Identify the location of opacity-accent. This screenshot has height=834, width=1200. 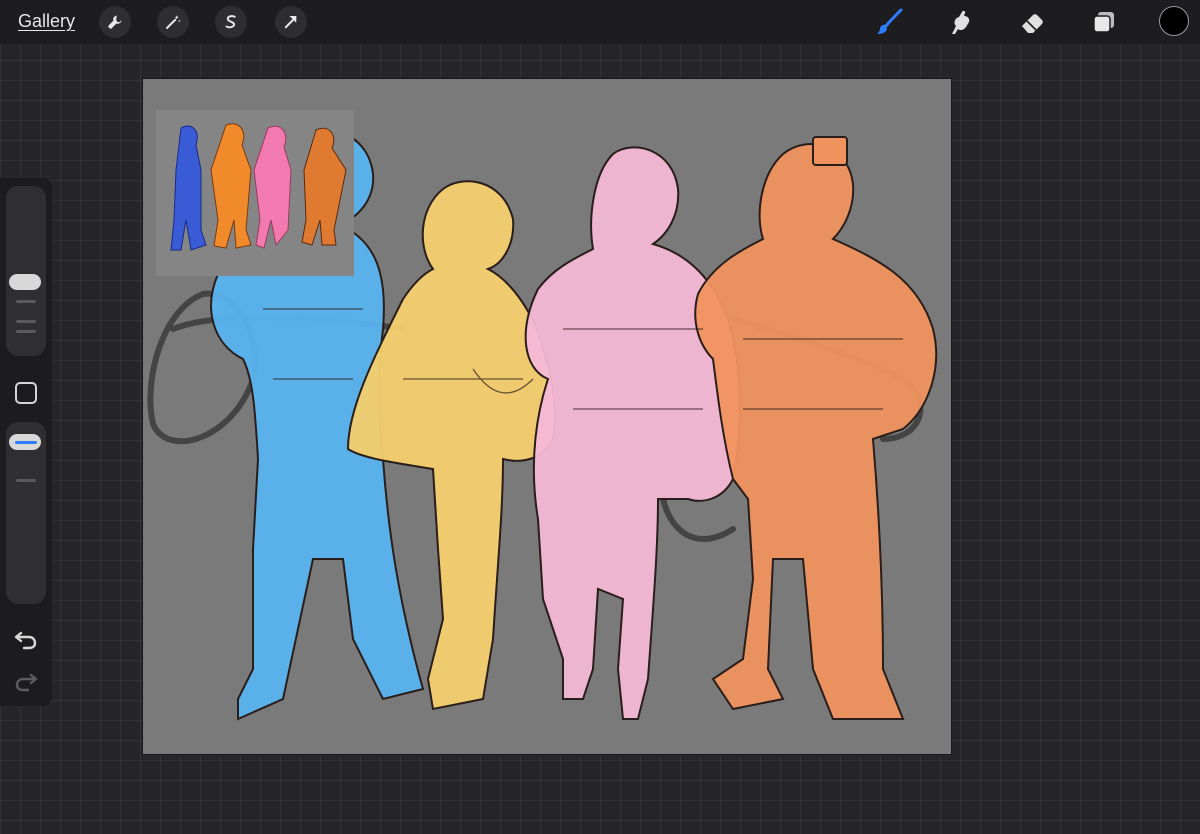
(26, 442).